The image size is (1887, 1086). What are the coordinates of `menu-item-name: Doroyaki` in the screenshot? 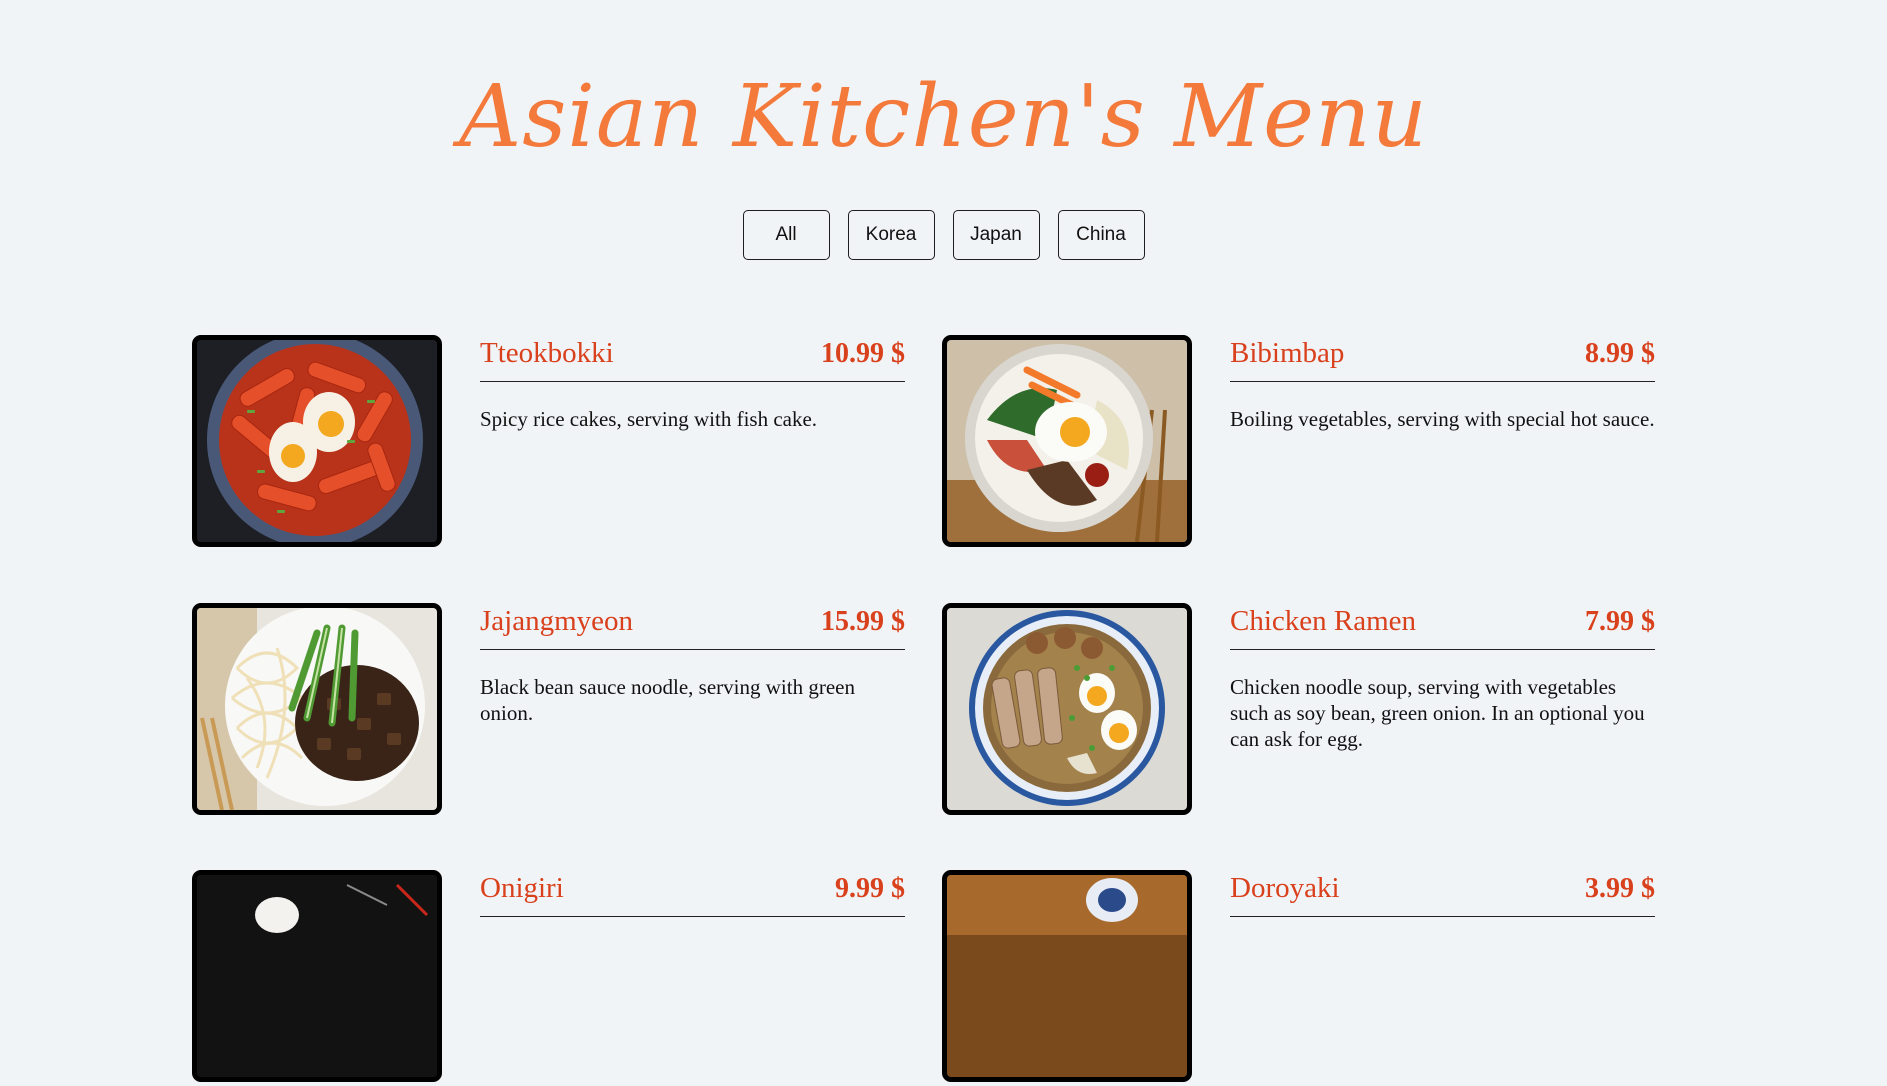 It's located at (1285, 888).